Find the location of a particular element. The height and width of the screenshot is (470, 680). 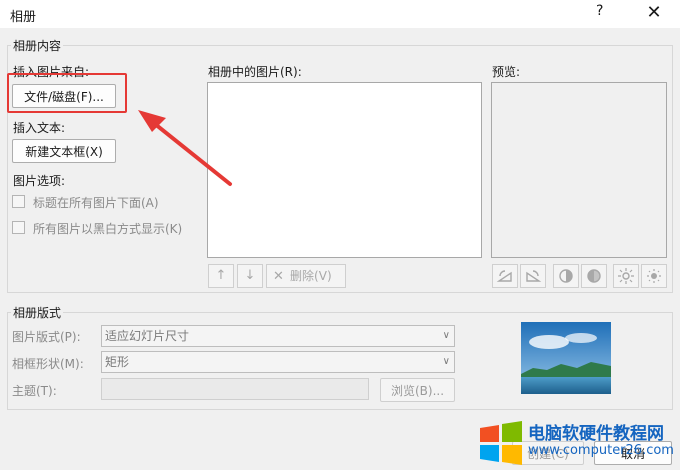

pictures-list-label: 相册中的图片(R): is located at coordinates (255, 72).